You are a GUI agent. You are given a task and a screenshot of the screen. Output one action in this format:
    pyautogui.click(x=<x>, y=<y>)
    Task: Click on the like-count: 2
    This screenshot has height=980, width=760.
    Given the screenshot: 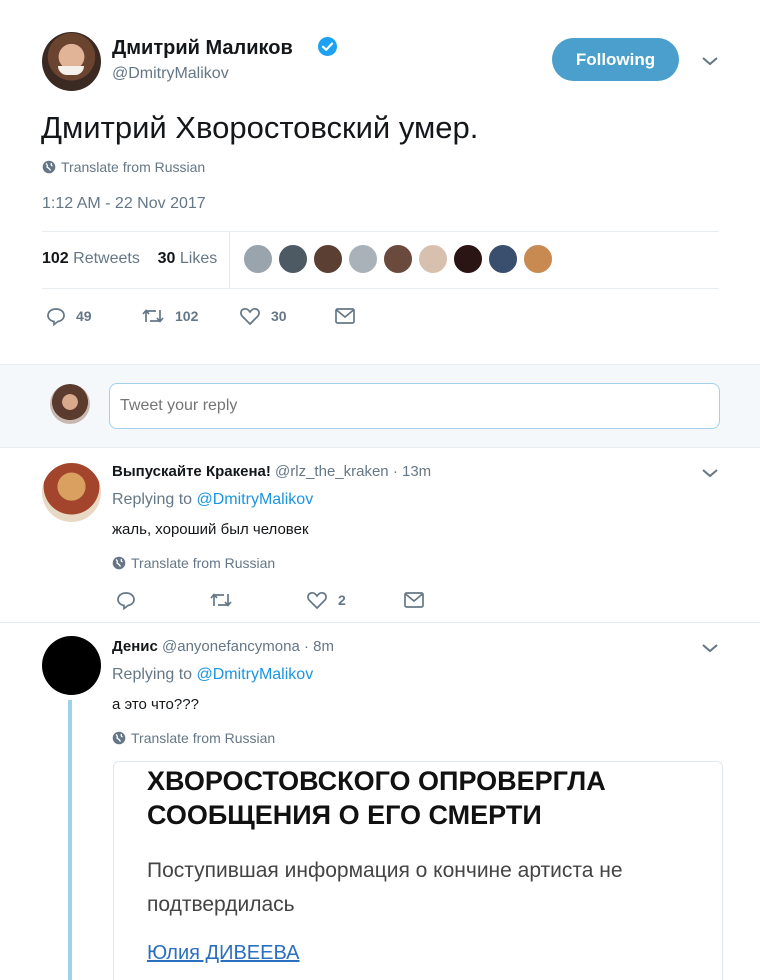 What is the action you would take?
    pyautogui.click(x=342, y=600)
    